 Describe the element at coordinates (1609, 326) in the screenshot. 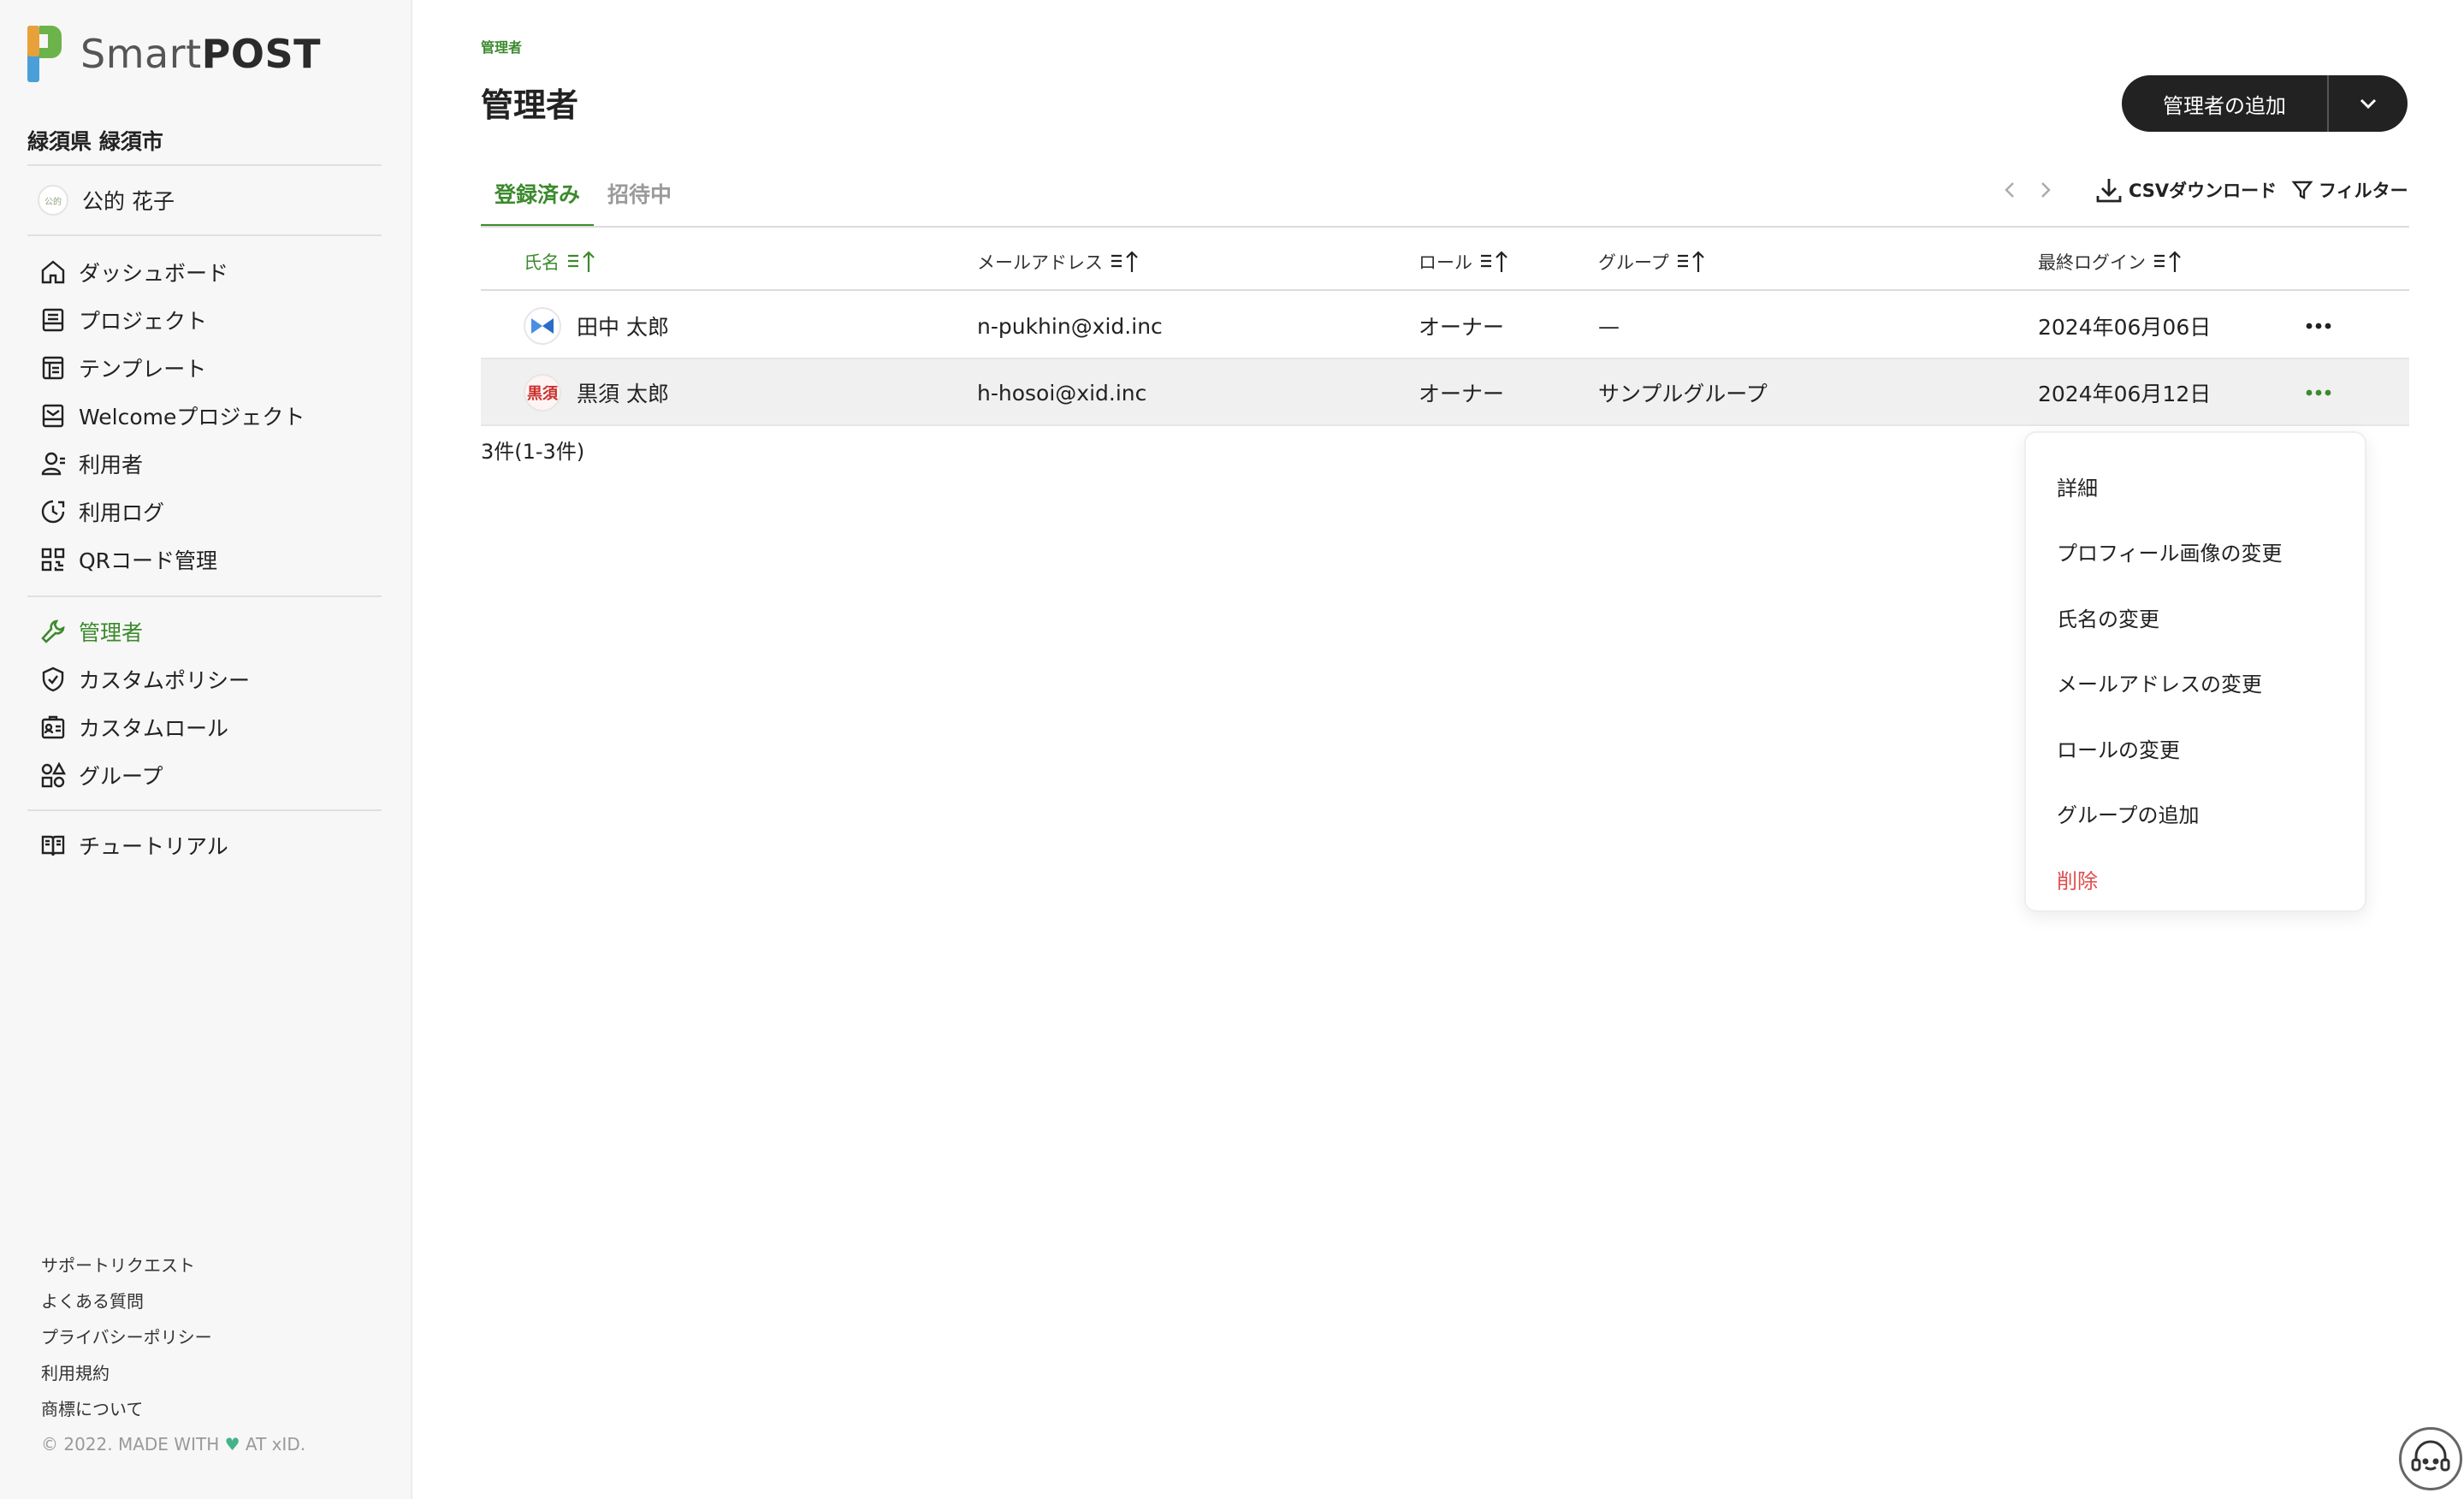

I see `group-cell: —` at that location.